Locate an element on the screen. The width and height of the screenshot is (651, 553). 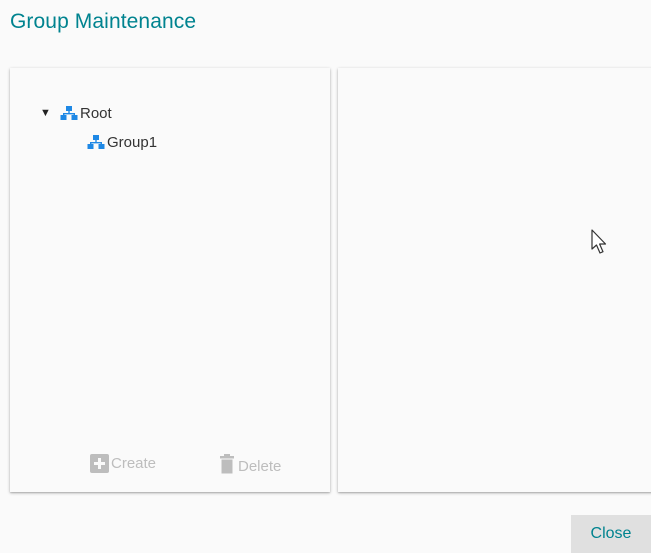
delete-label: Delete is located at coordinates (260, 466).